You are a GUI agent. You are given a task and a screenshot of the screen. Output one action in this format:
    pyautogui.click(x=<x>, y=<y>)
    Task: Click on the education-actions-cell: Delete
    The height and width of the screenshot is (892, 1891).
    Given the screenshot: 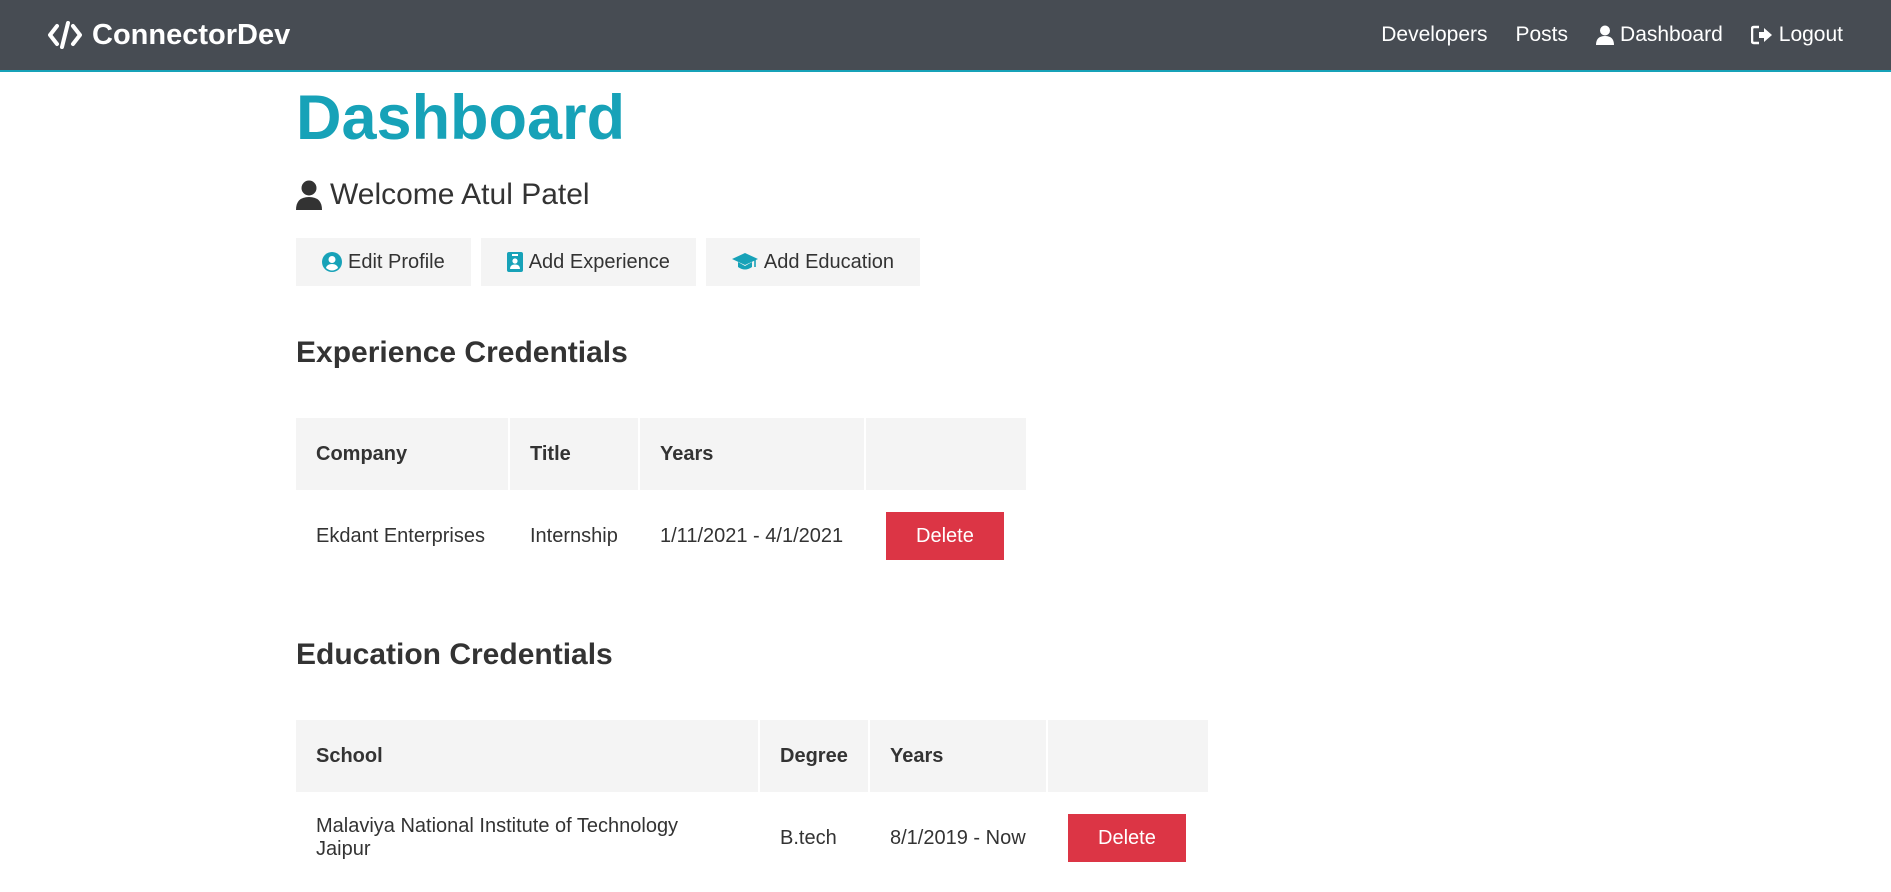 What is the action you would take?
    pyautogui.click(x=1128, y=838)
    